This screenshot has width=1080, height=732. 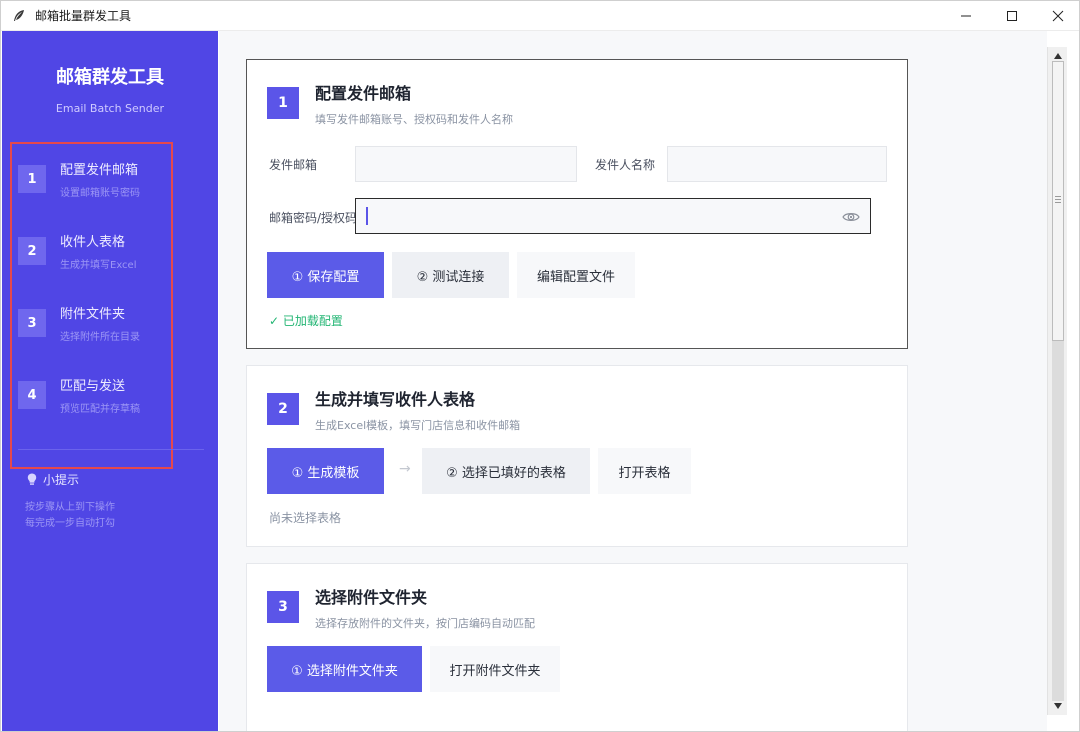 I want to click on email-field, so click(x=466, y=164).